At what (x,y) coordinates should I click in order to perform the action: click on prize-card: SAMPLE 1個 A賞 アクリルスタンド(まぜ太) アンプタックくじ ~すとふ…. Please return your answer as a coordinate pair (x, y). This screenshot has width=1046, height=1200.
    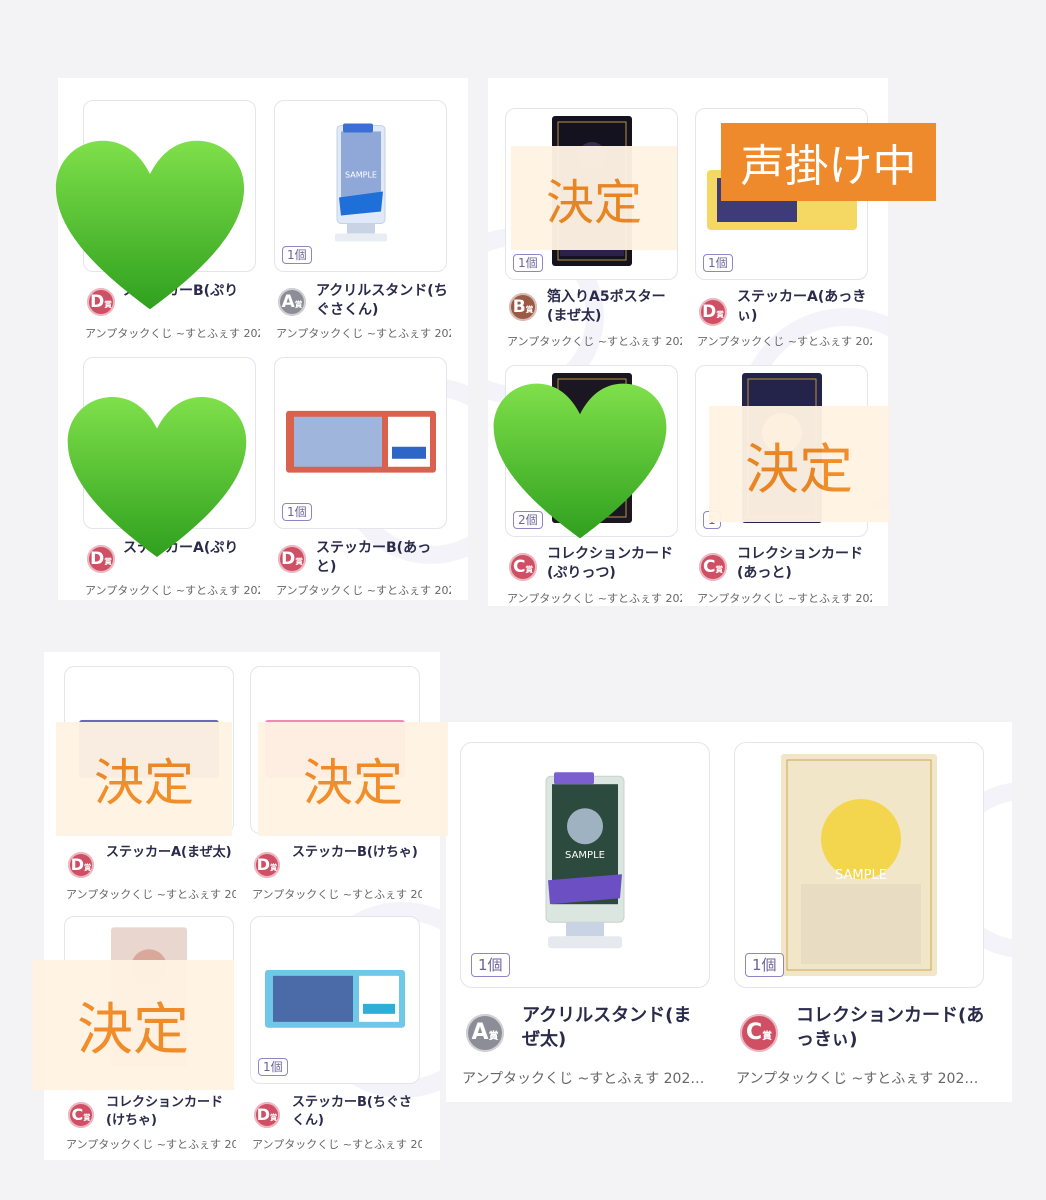
    Looking at the image, I should click on (586, 917).